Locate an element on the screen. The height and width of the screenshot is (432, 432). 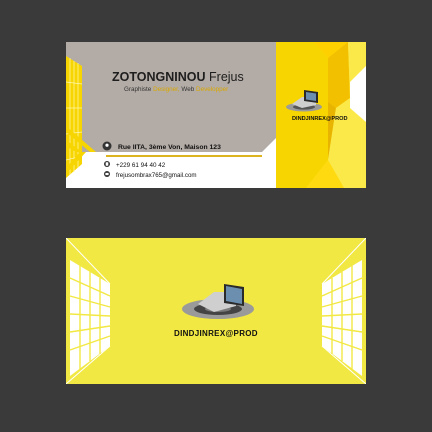
front-gray-panel is located at coordinates (171, 97).